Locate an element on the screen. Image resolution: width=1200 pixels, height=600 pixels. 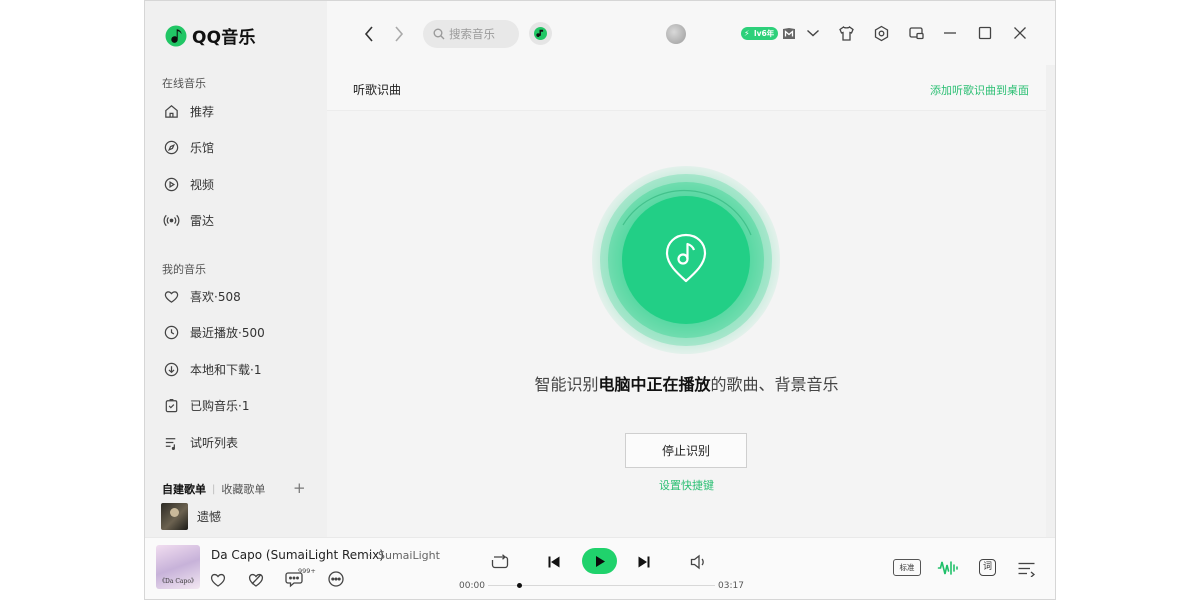
progress-bar is located at coordinates (601, 585).